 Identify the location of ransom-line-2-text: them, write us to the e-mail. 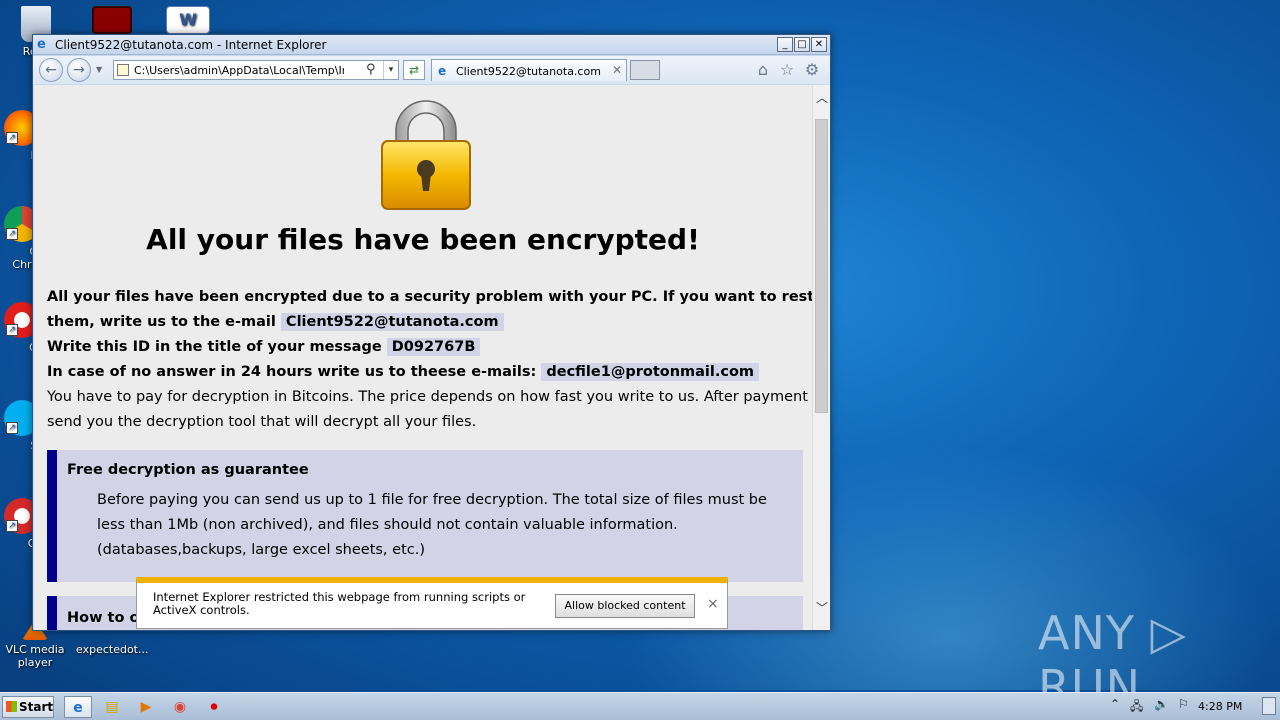
(161, 322).